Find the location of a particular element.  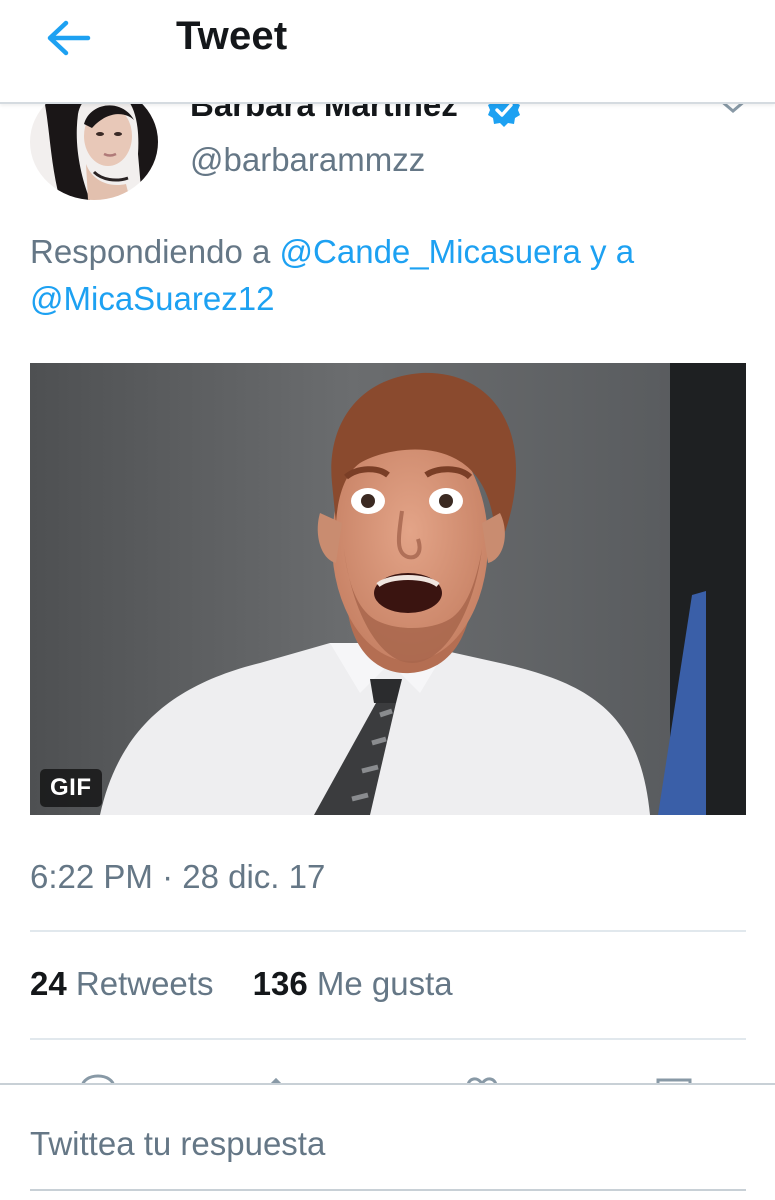

reply-input: Twittea tu respuesta is located at coordinates (388, 1144).